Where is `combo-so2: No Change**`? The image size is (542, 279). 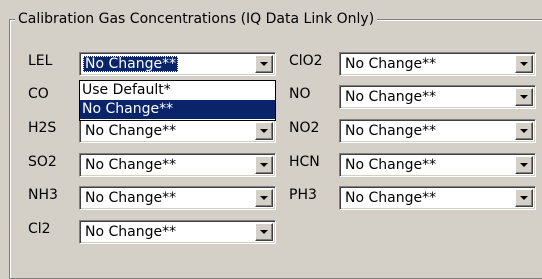
combo-so2: No Change** is located at coordinates (177, 165).